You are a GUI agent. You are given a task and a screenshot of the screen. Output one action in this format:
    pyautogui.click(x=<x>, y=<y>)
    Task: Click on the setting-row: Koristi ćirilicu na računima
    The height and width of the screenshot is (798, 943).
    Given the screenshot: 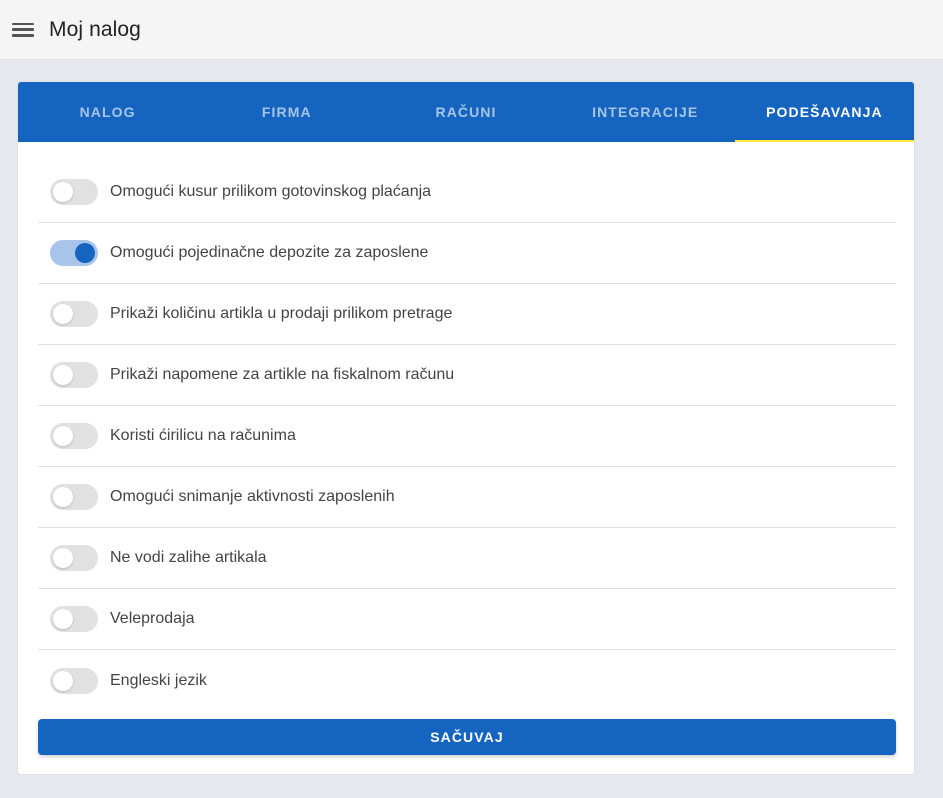 What is the action you would take?
    pyautogui.click(x=467, y=436)
    